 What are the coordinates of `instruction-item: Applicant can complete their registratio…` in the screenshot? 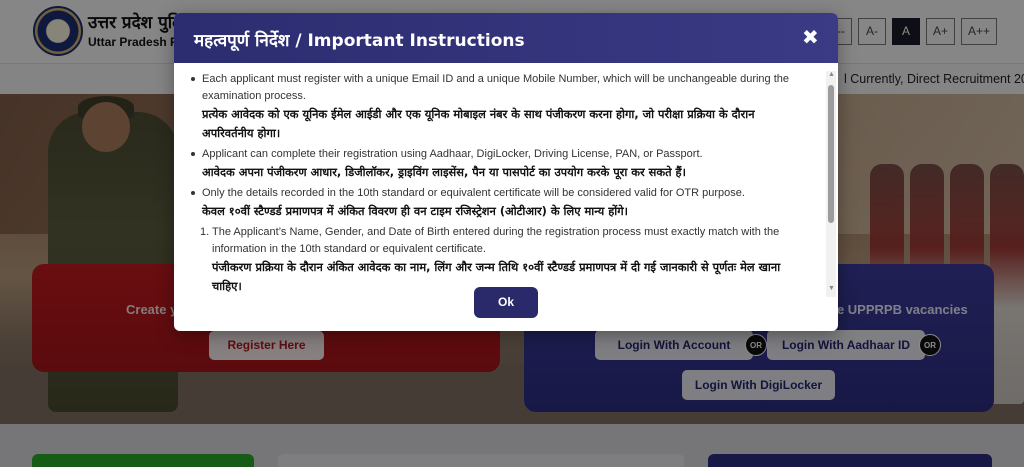 It's located at (498, 164).